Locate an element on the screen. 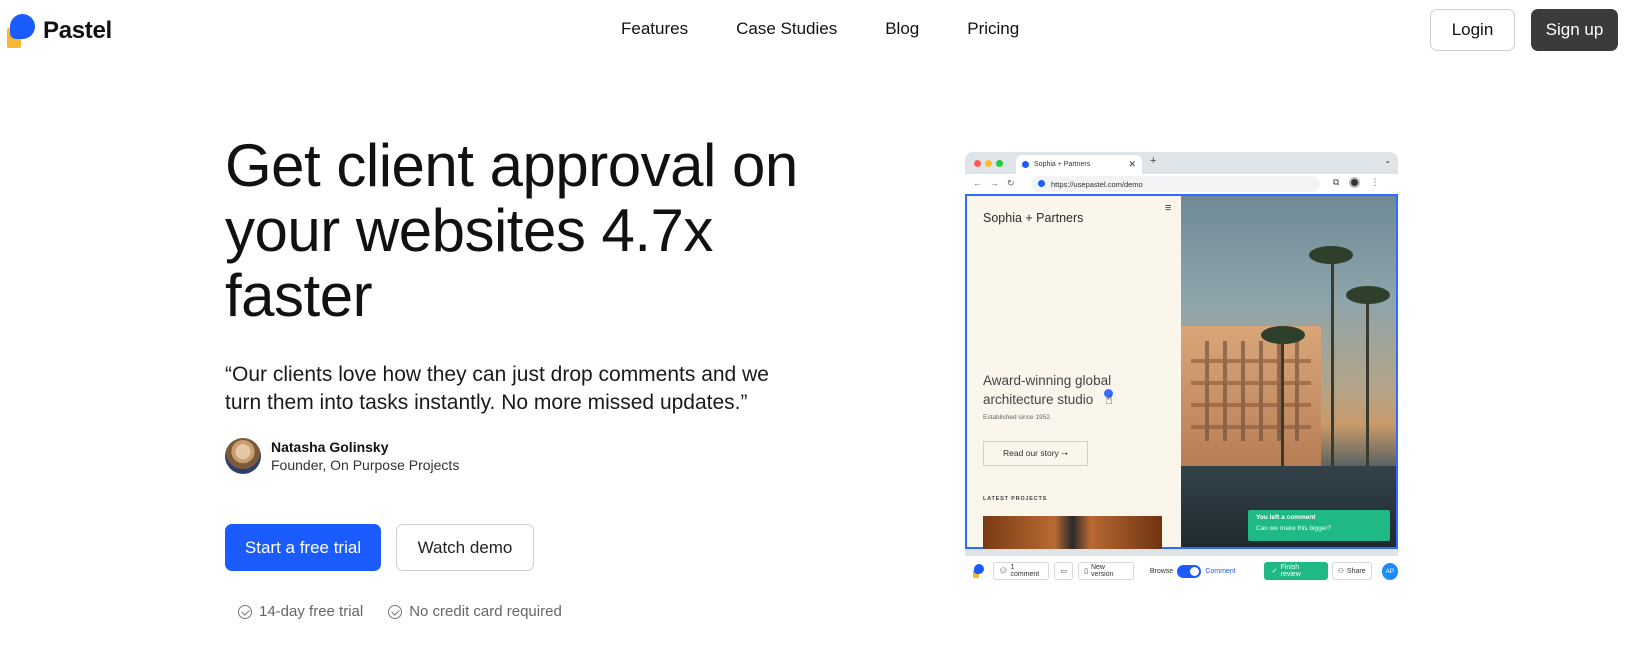 Image resolution: width=1628 pixels, height=671 pixels. reload-icon: ↻ is located at coordinates (1011, 183).